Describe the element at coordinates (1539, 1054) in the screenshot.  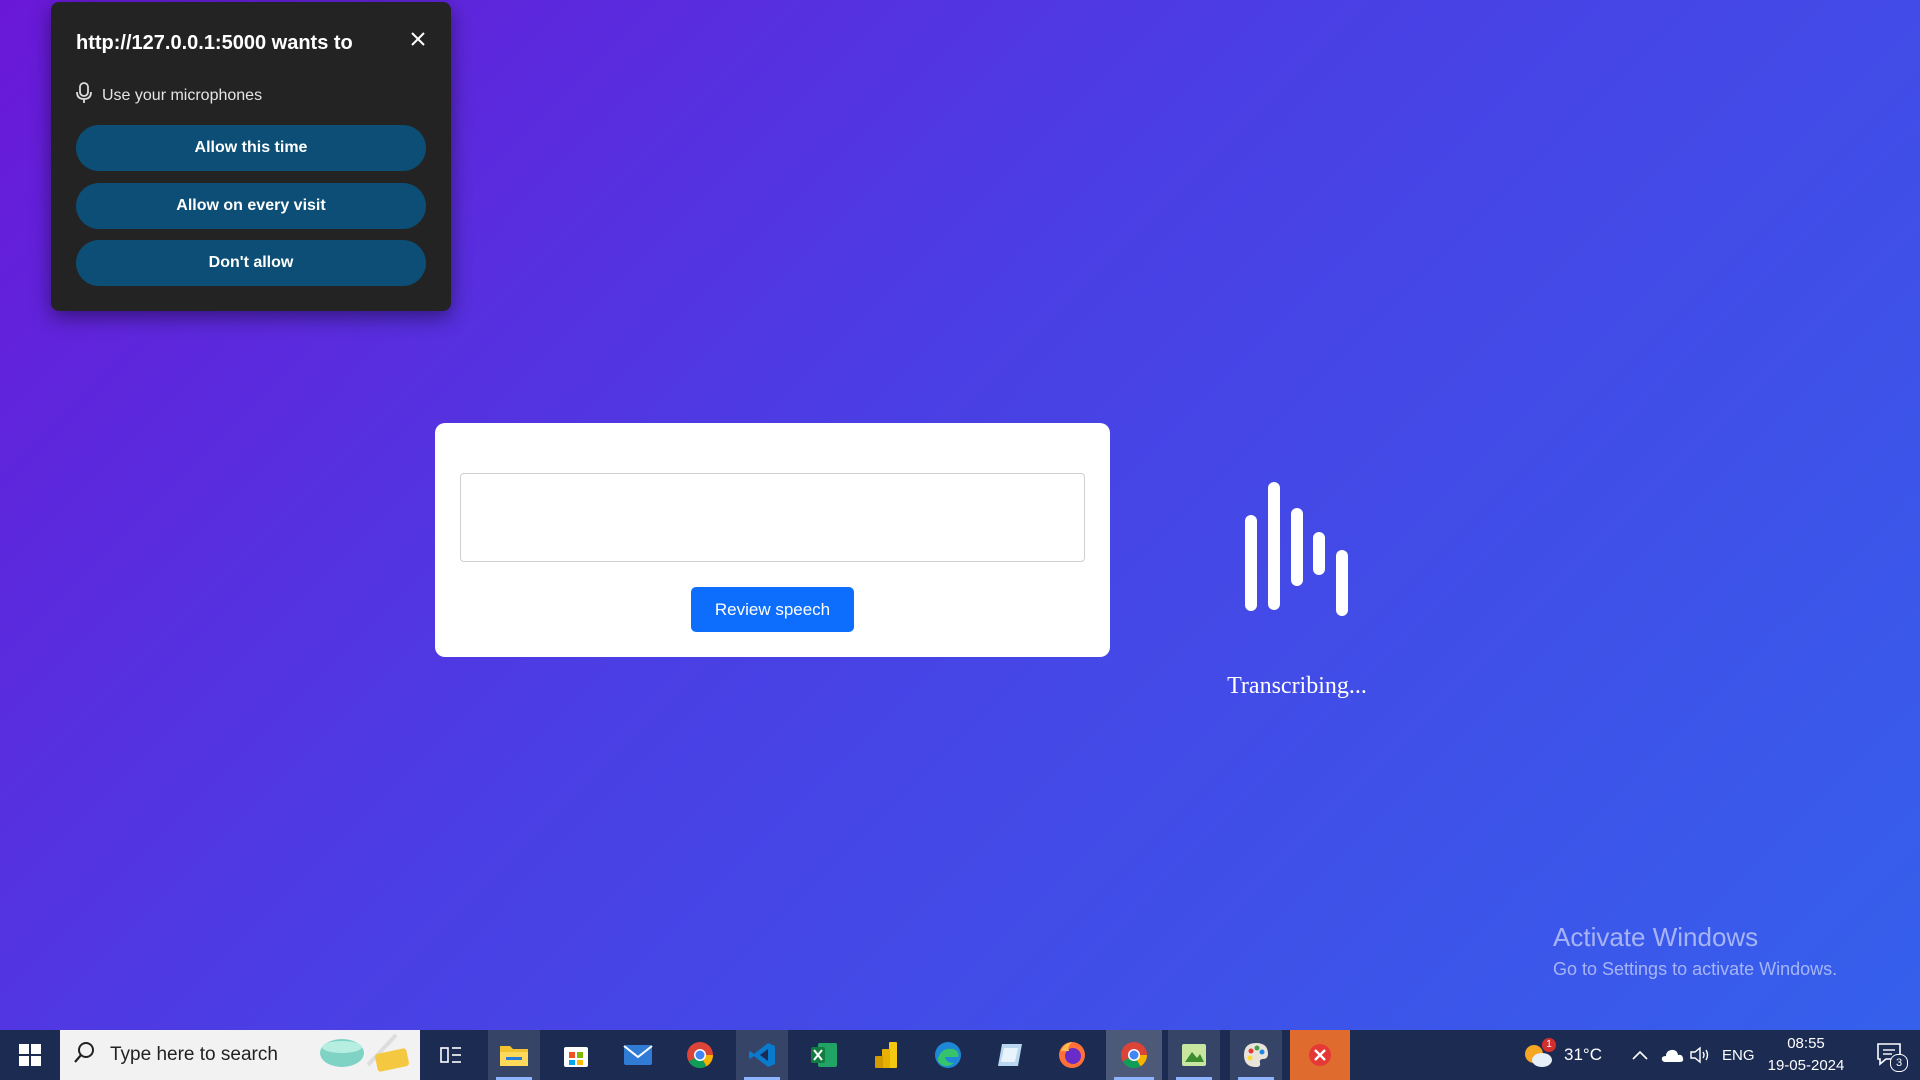
I see `weather-icon: 1` at that location.